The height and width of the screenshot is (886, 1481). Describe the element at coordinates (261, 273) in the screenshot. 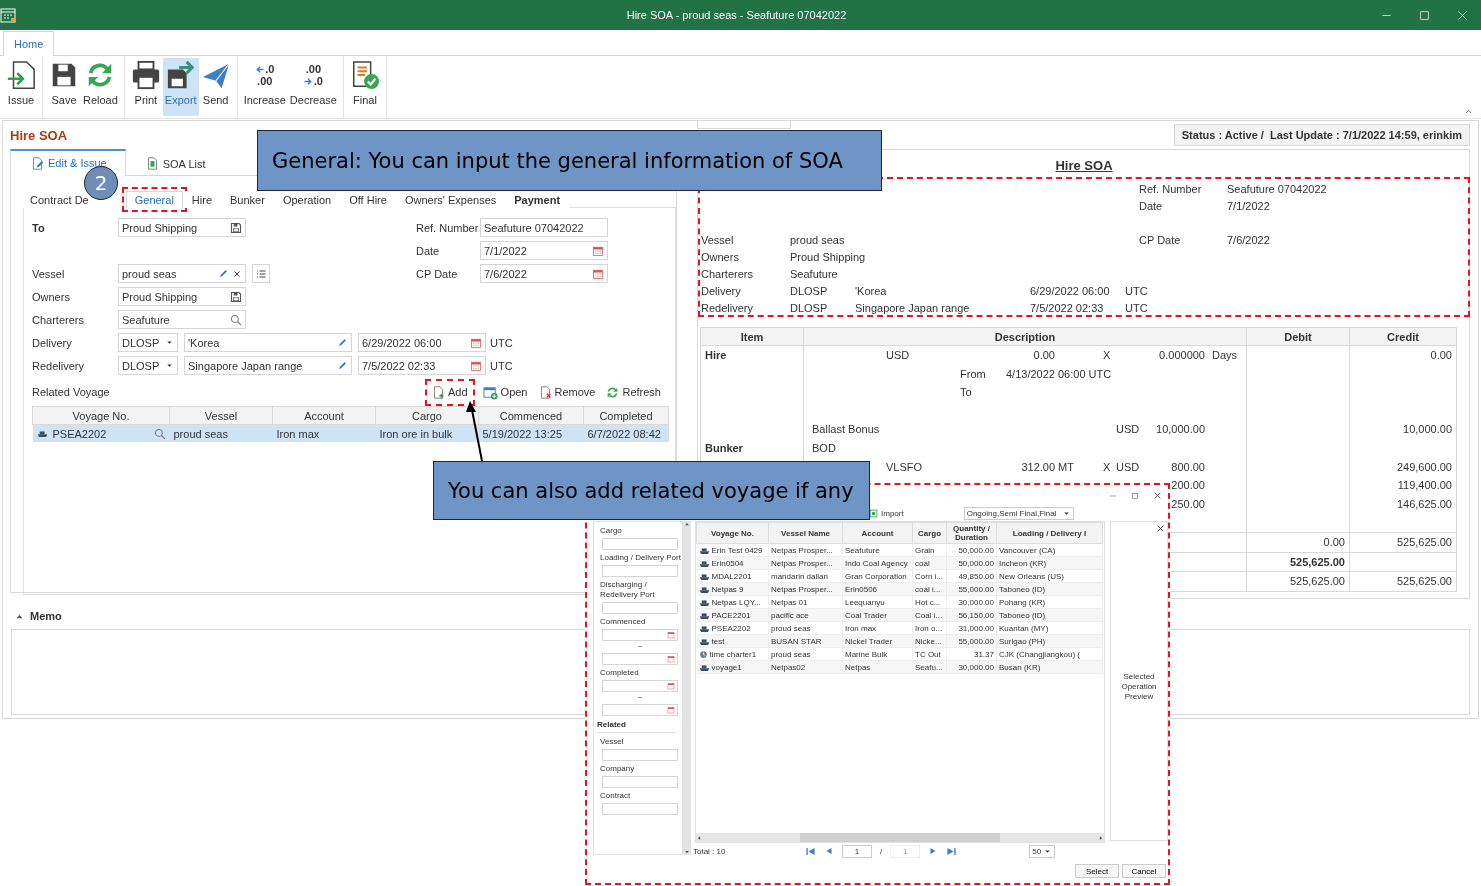

I see `list-icon` at that location.